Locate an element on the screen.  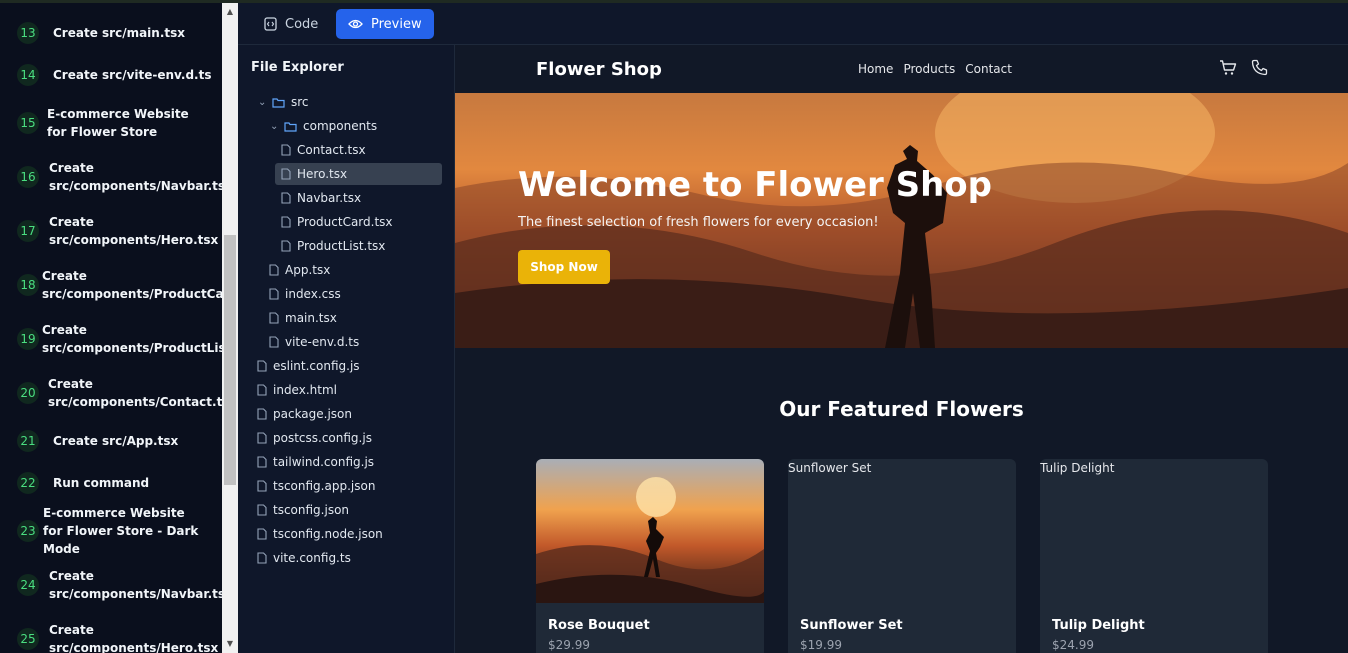
code-file-icon is located at coordinates (270, 24).